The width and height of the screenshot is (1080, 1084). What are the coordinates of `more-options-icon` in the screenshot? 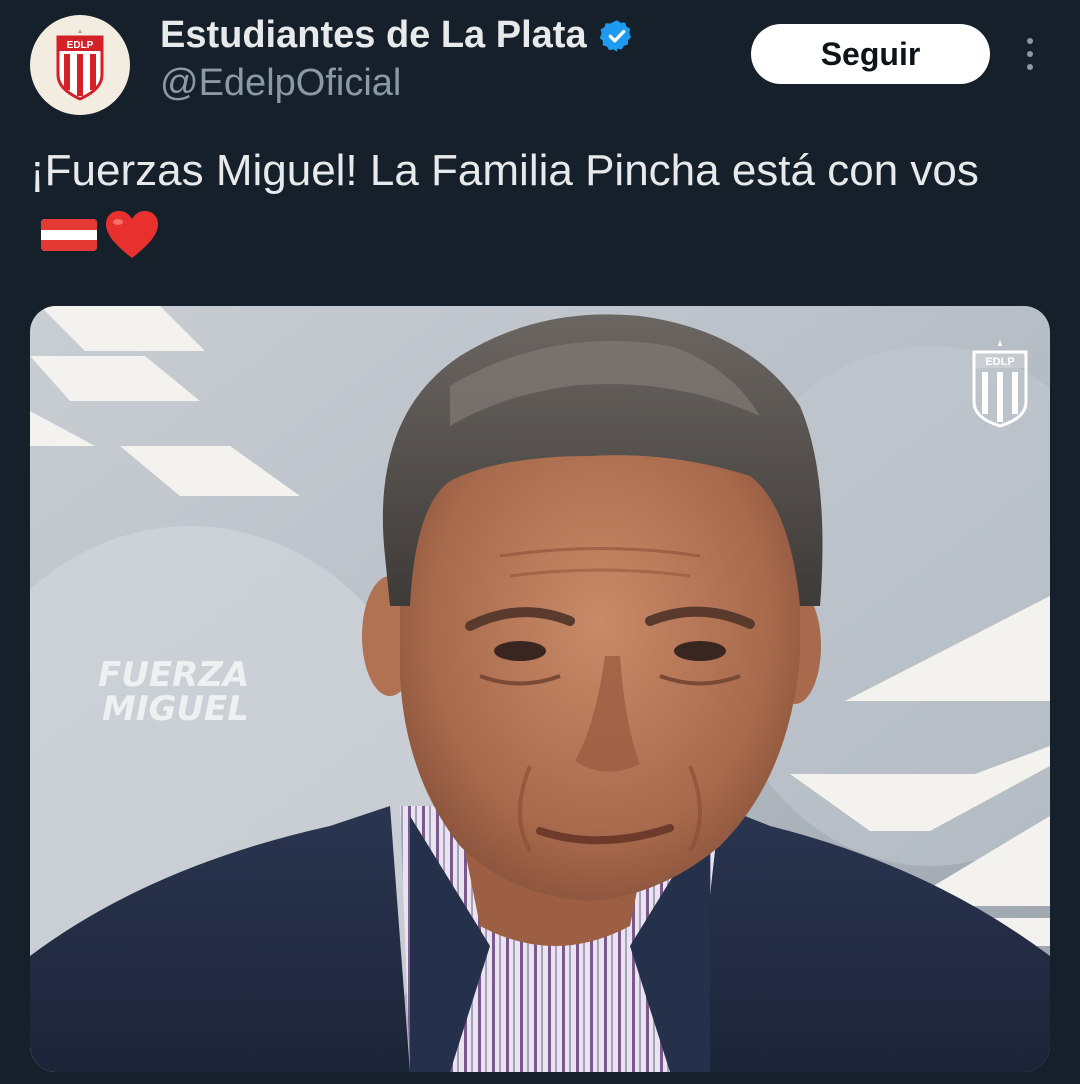 It's located at (1030, 54).